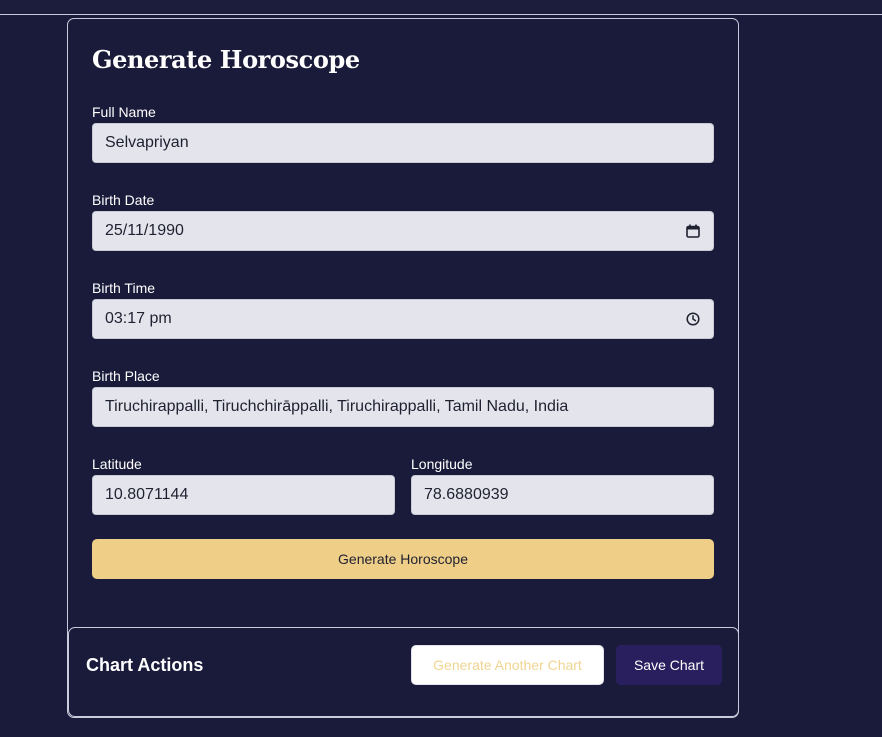 The width and height of the screenshot is (882, 737). Describe the element at coordinates (124, 112) in the screenshot. I see `full-name-label: Full Name` at that location.